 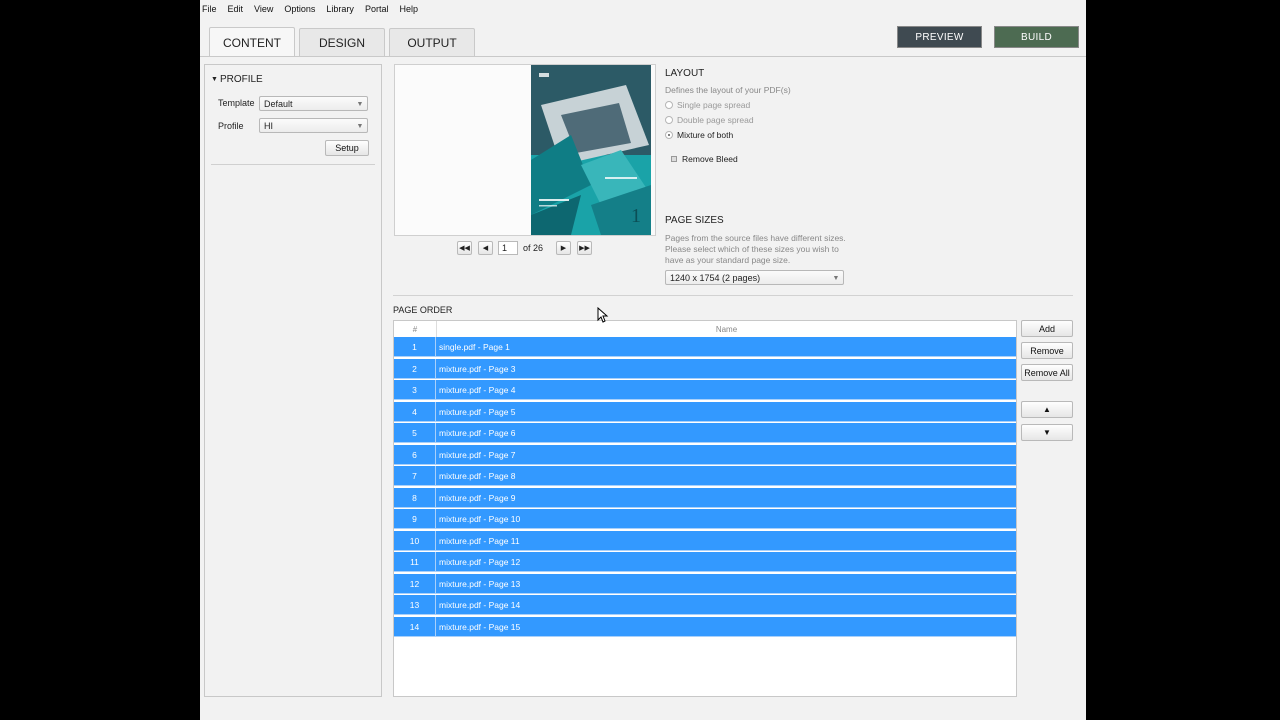 I want to click on section-separator, so click(x=733, y=295).